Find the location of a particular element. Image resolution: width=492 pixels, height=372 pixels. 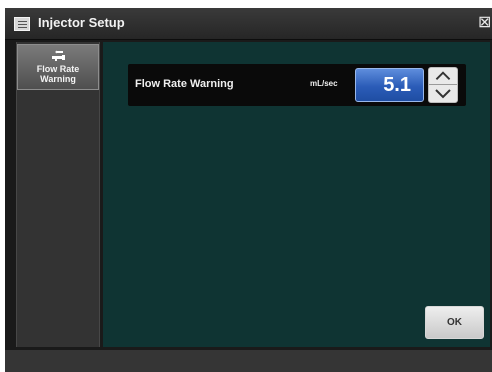

decrement-arrow-icon is located at coordinates (443, 93).